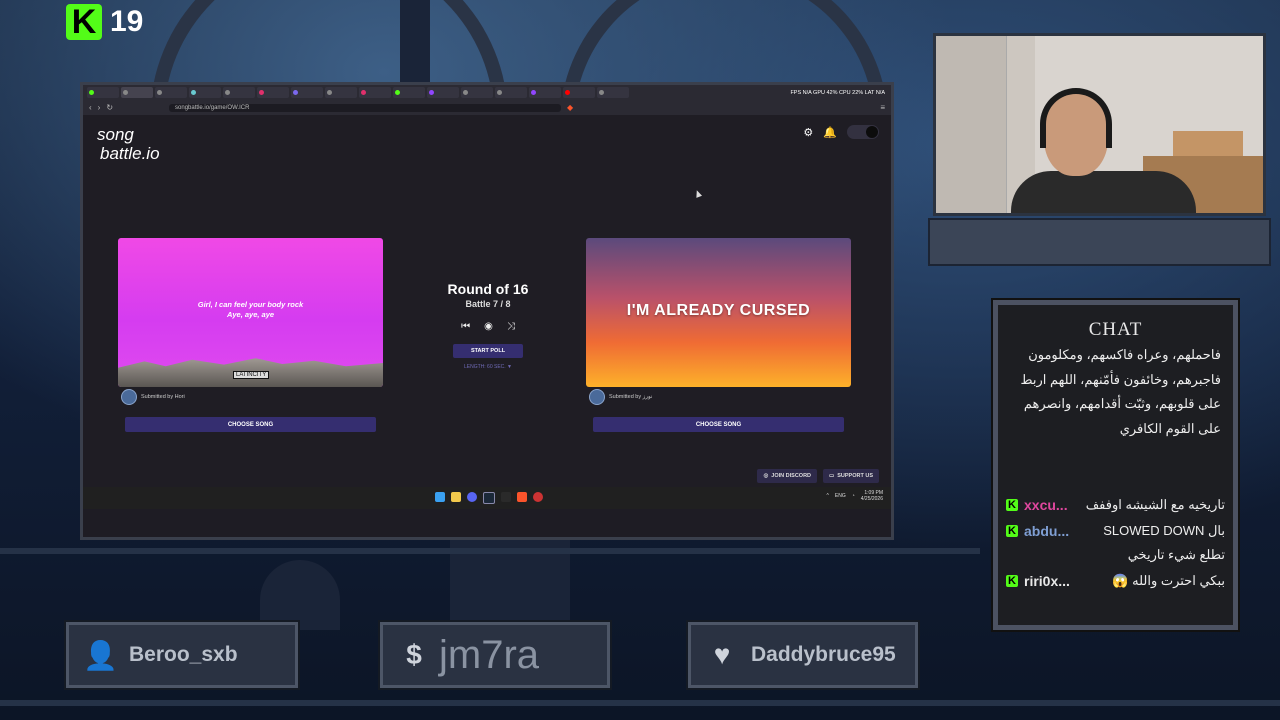  What do you see at coordinates (90, 107) in the screenshot?
I see `back-icon: ‹` at bounding box center [90, 107].